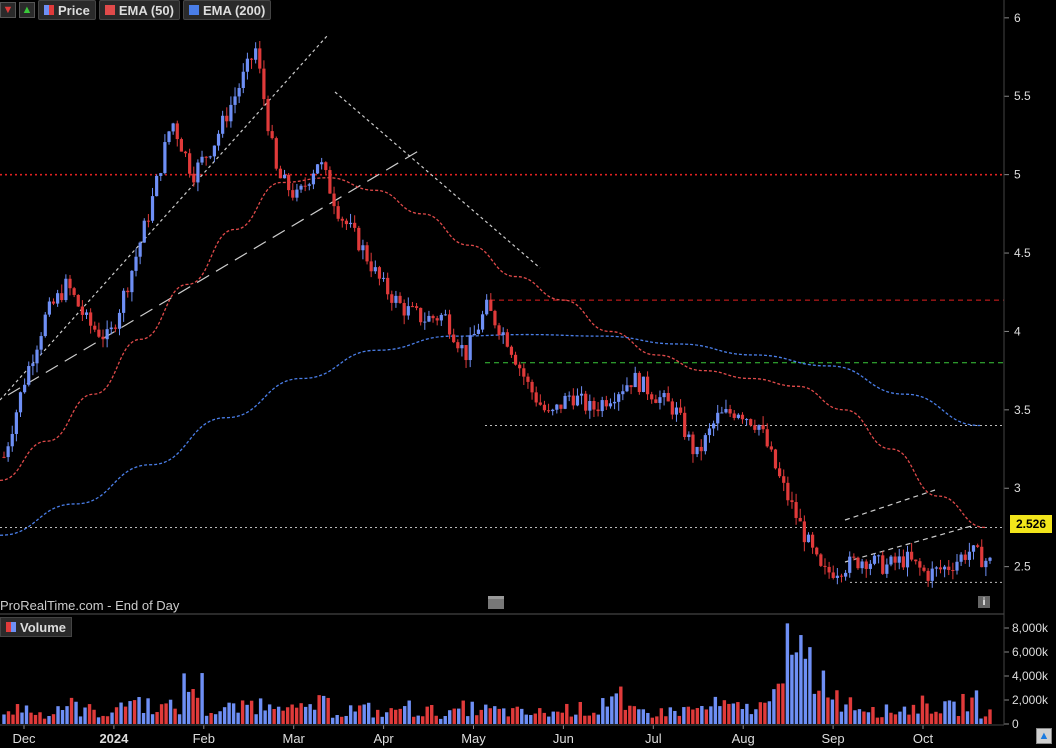 Image resolution: width=1056 pixels, height=748 pixels. What do you see at coordinates (36, 627) in the screenshot?
I see `legend-volume: Volume` at bounding box center [36, 627].